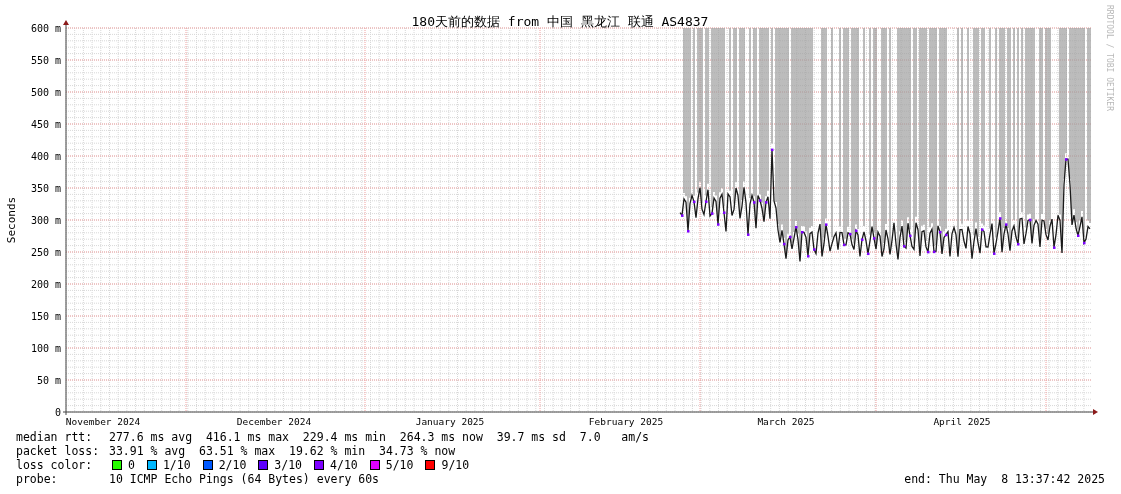  What do you see at coordinates (45, 28) in the screenshot?
I see `y-tick-label: 600 m` at bounding box center [45, 28].